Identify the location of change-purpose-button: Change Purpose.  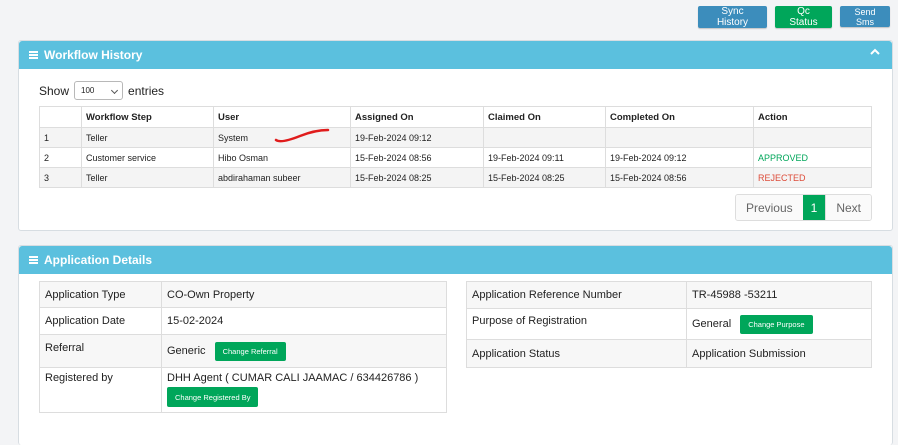
(776, 324).